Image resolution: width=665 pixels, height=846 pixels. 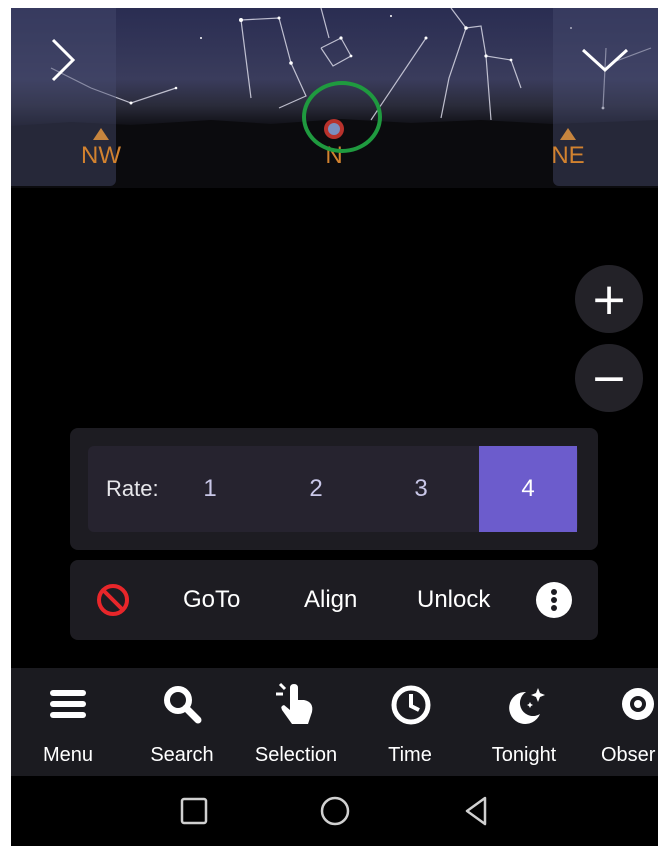 I want to click on bottom-nav: Menu Search Selection Time Tonight Obser, so click(x=334, y=722).